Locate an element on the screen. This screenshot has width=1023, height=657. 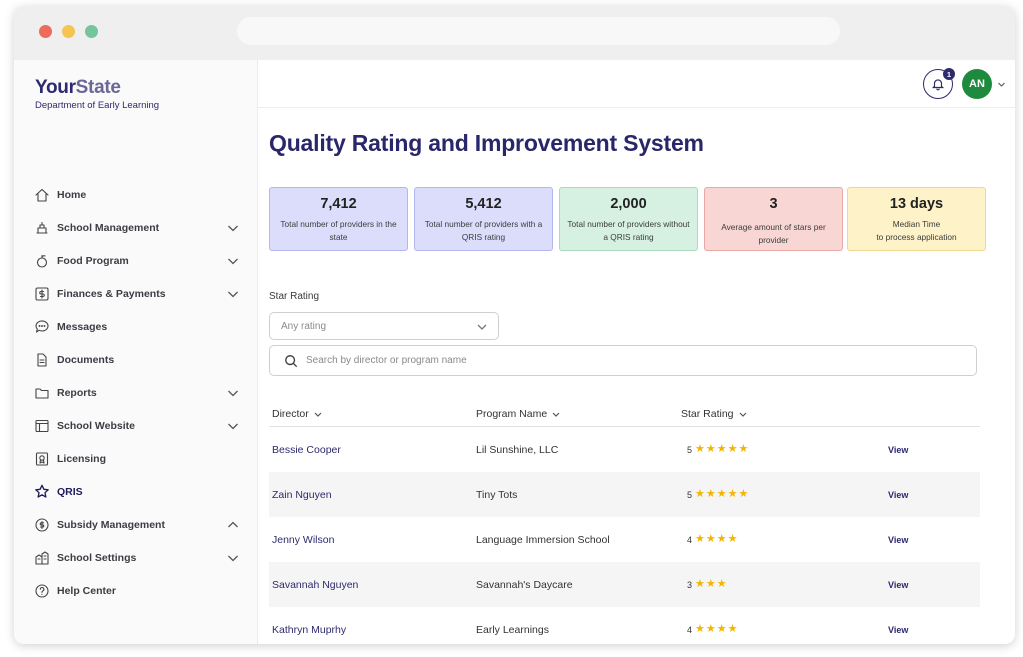
maximize-window-button is located at coordinates (91, 31).